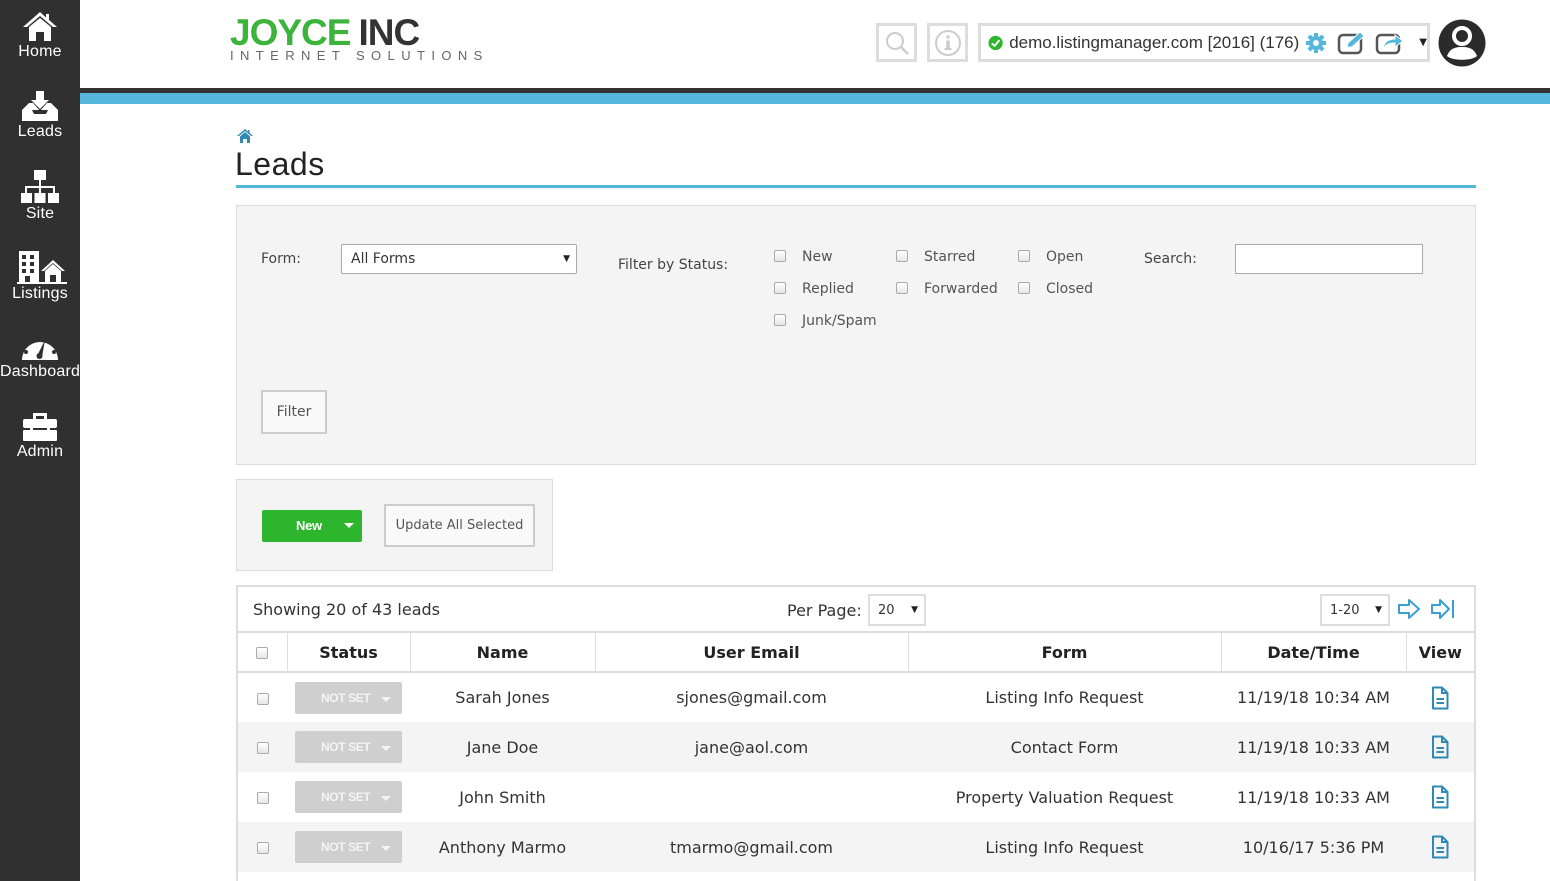  Describe the element at coordinates (1462, 43) in the screenshot. I see `user-avatar-icon` at that location.